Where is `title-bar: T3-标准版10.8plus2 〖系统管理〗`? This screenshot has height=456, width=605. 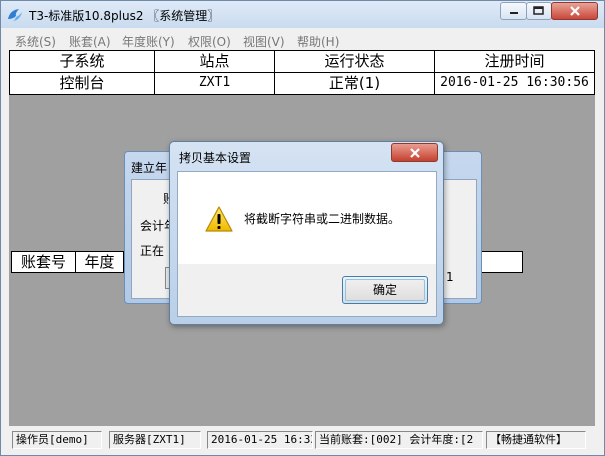
title-bar: T3-标准版10.8plus2 〖系统管理〗 is located at coordinates (302, 14).